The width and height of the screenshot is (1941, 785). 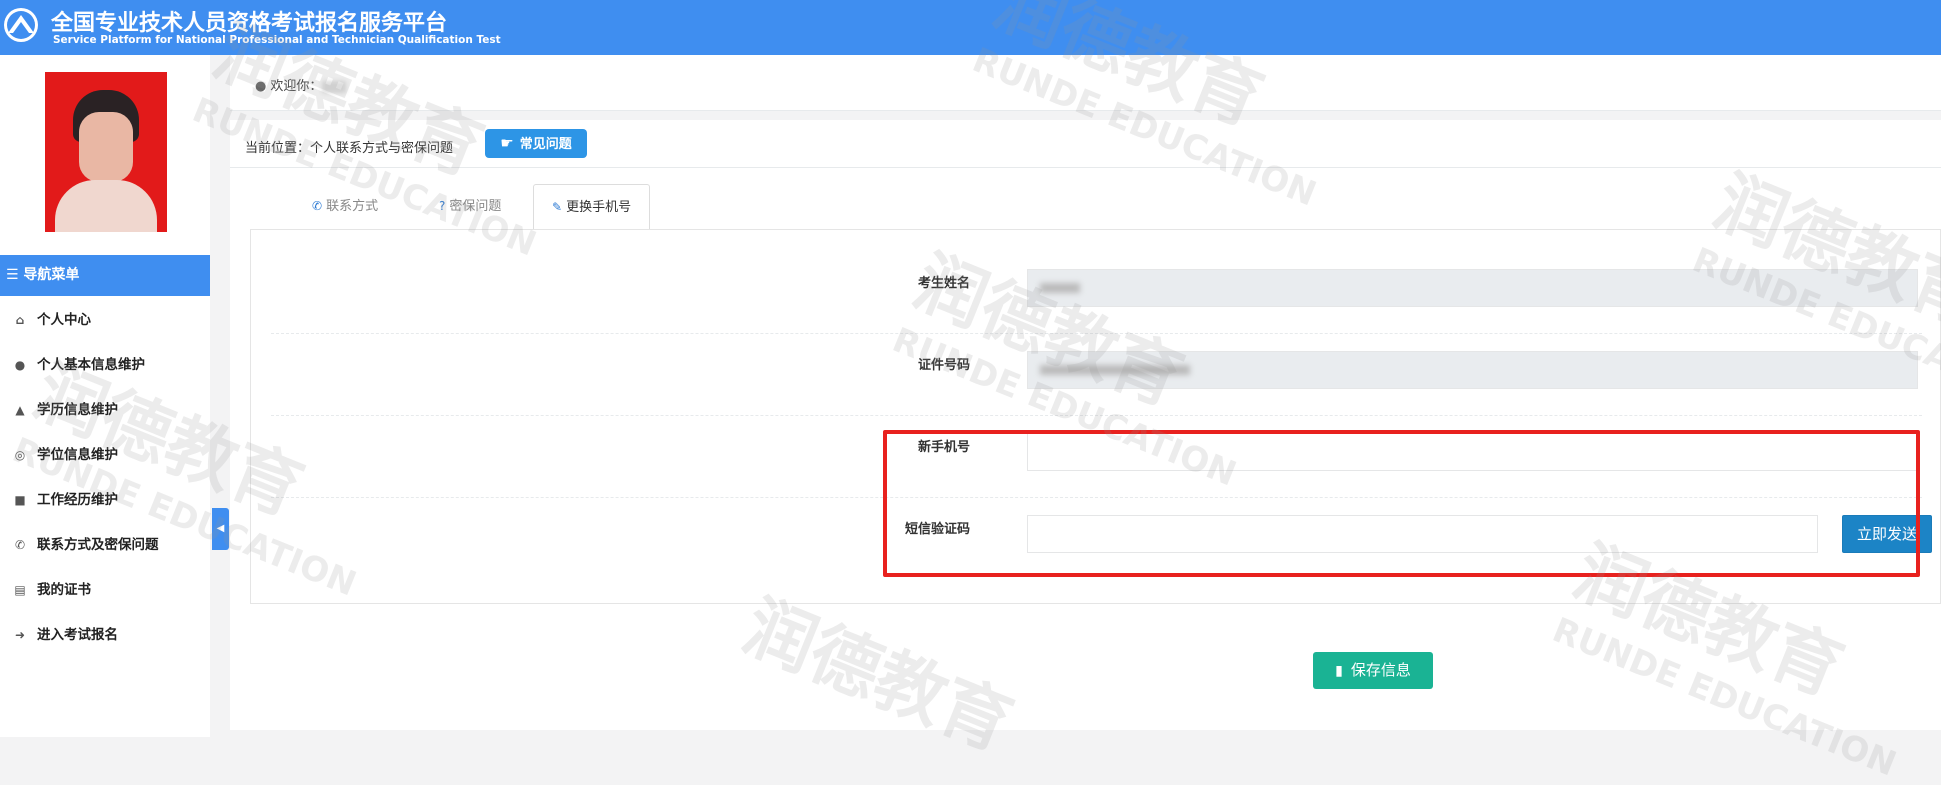 What do you see at coordinates (20, 635) in the screenshot?
I see `arrow-circle-icon: ➜` at bounding box center [20, 635].